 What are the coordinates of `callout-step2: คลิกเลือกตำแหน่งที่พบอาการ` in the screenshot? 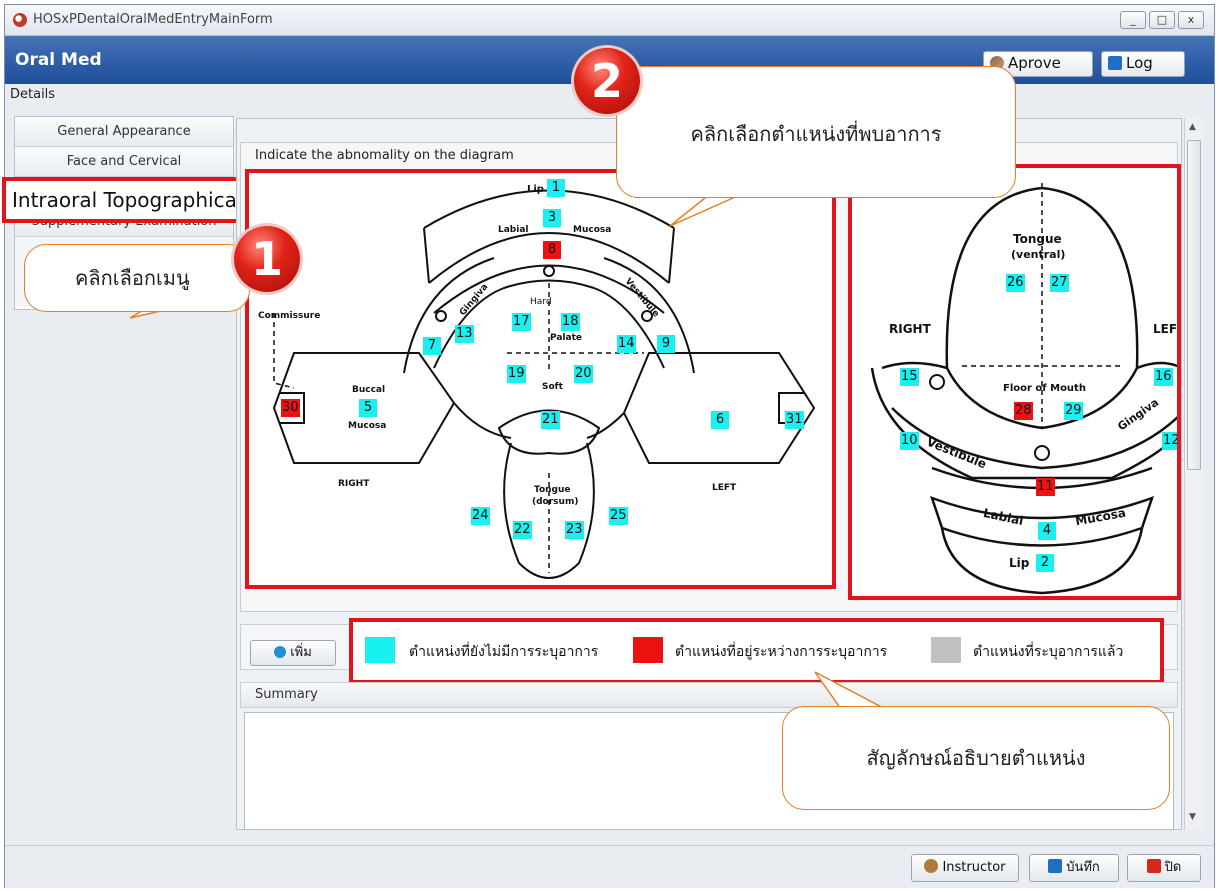 It's located at (816, 132).